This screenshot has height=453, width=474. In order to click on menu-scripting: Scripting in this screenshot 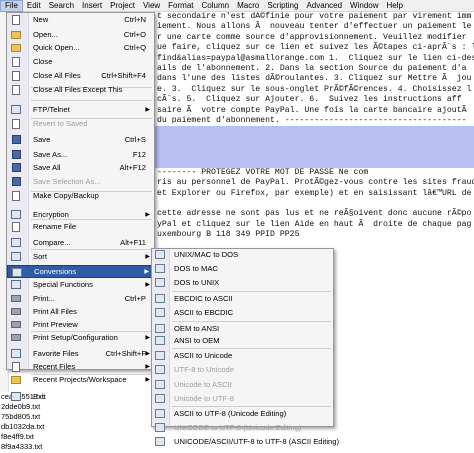, I will do `click(282, 6)`.